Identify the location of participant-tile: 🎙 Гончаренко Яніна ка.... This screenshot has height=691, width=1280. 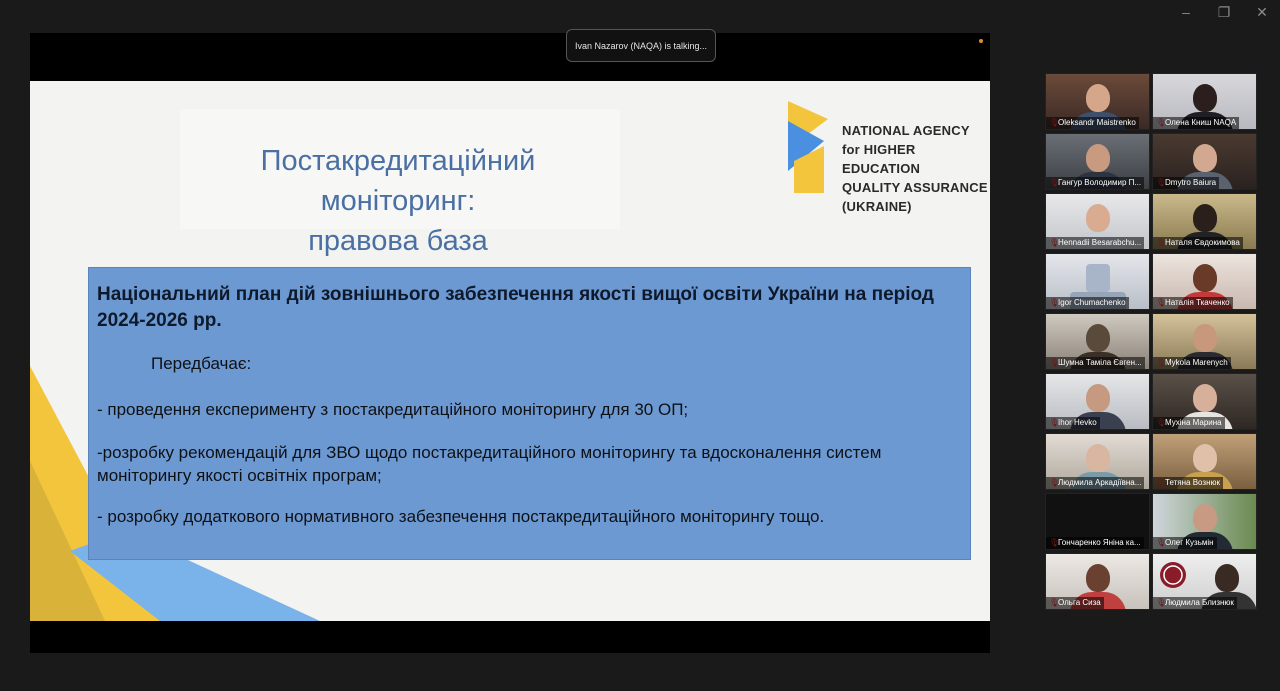
(1097, 521).